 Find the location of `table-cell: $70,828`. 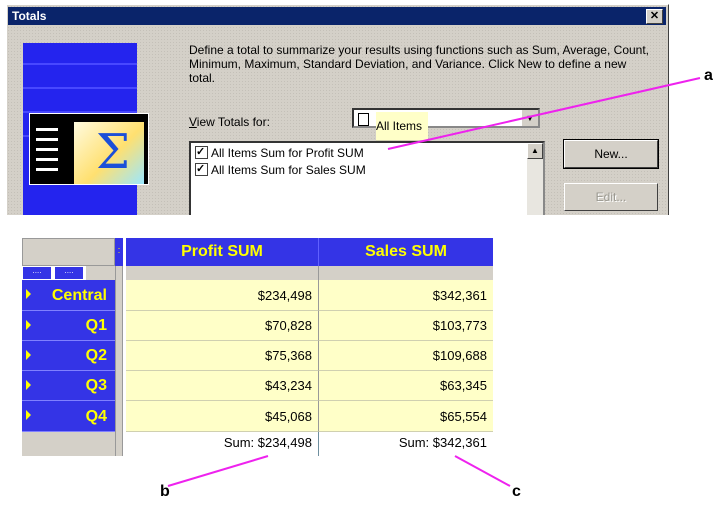

table-cell: $70,828 is located at coordinates (222, 326).